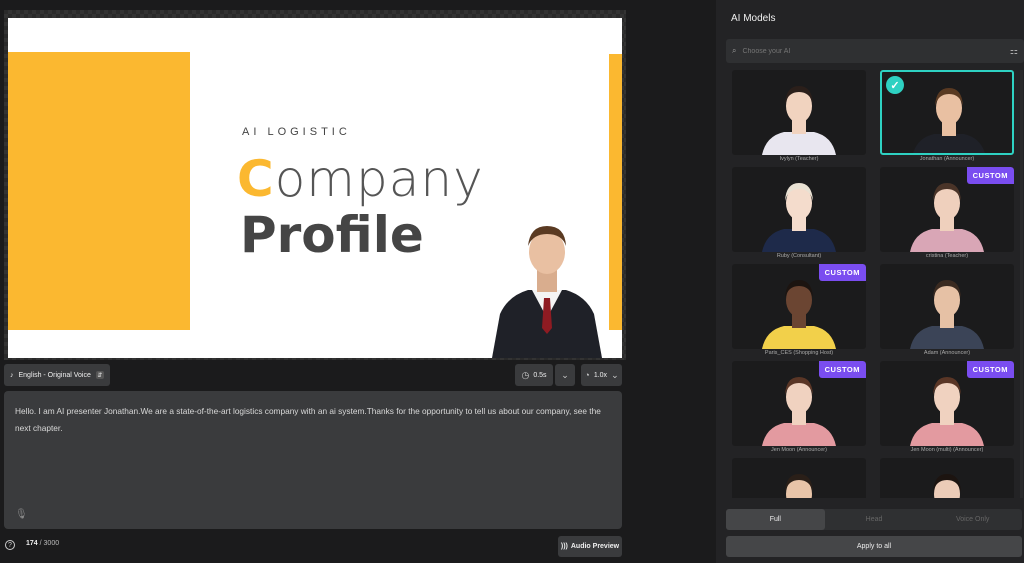  What do you see at coordinates (587, 375) in the screenshot?
I see `speedometer-icon: ◔` at bounding box center [587, 375].